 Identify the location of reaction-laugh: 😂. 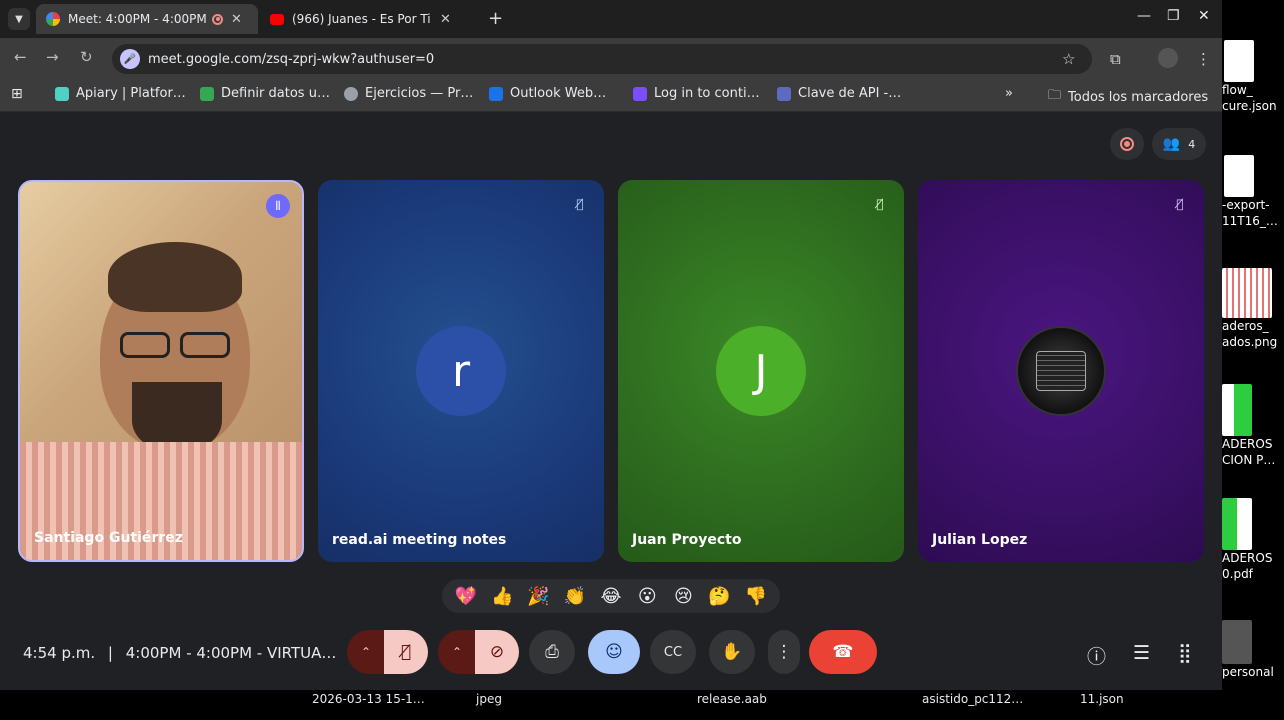
(611, 596).